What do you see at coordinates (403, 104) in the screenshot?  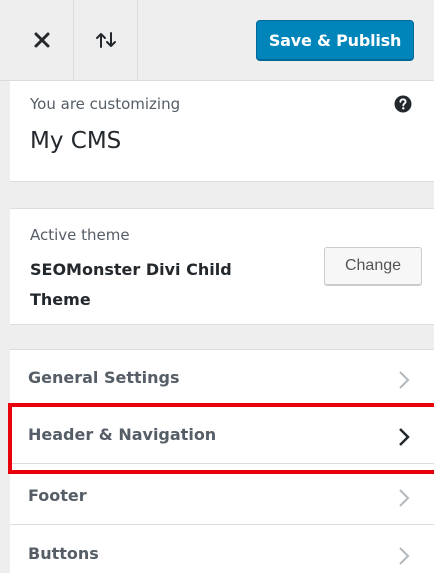 I see `help-icon` at bounding box center [403, 104].